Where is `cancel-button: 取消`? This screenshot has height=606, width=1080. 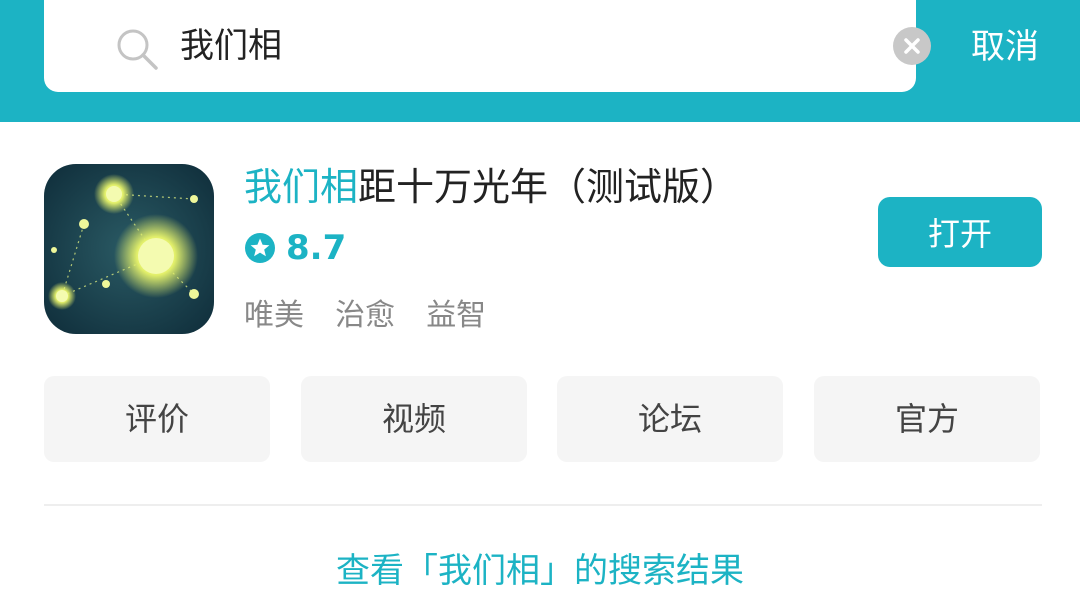
cancel-button: 取消 is located at coordinates (1005, 47).